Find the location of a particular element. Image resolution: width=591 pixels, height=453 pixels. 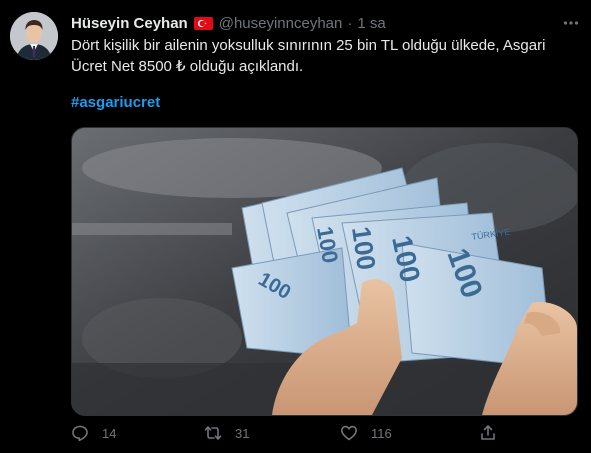

tweet-text-line: Ücret Net 8500 ₺ olduğu açıklandı. is located at coordinates (187, 66).